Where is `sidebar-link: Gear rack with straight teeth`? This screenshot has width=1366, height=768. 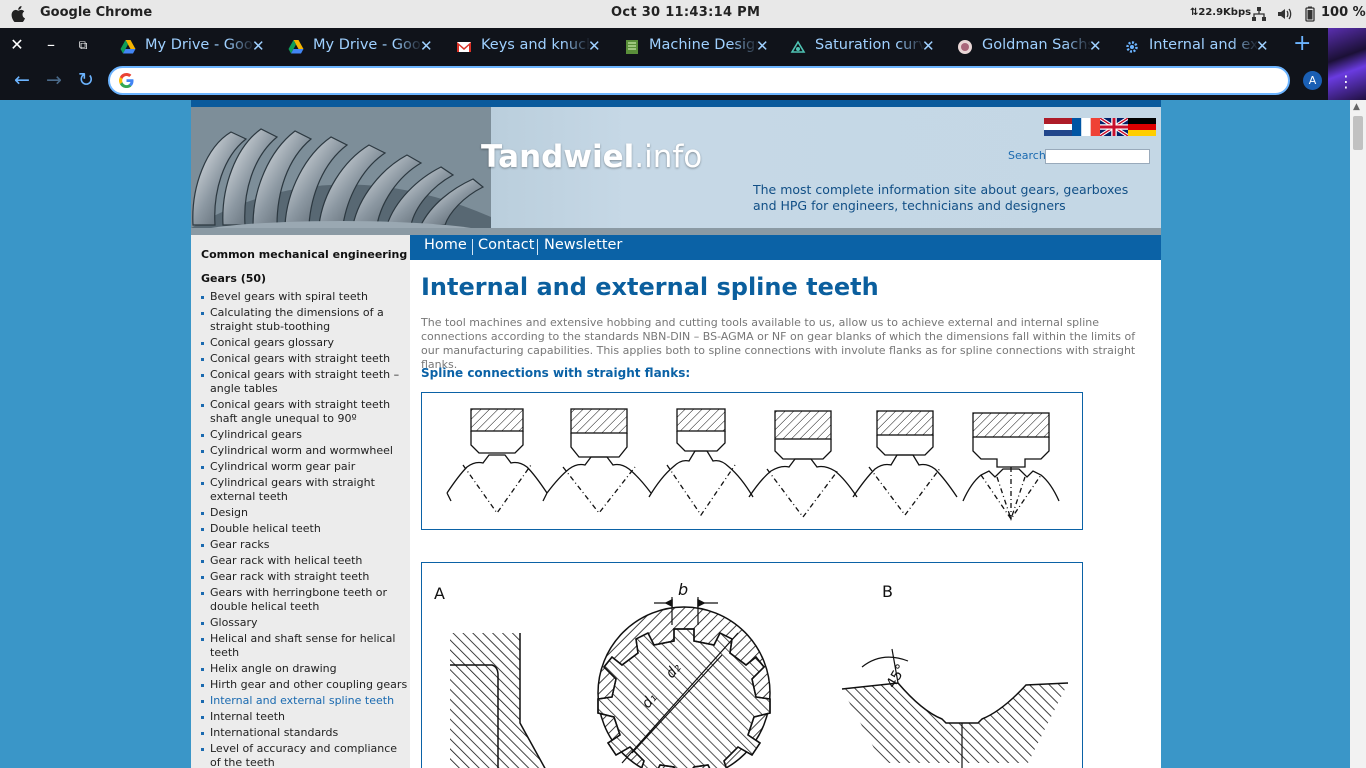
sidebar-link: Gear rack with straight teeth is located at coordinates (306, 577).